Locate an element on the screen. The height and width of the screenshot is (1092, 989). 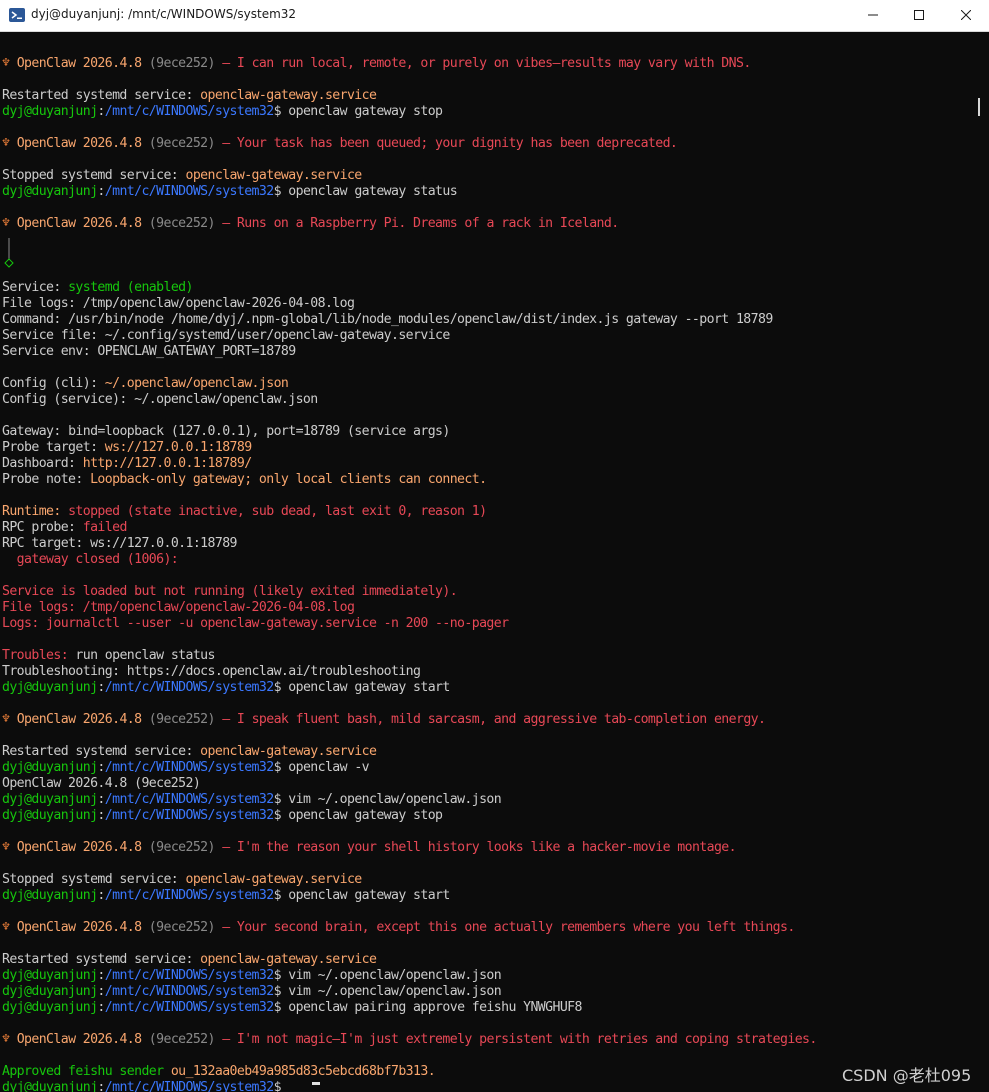
output-value: run openclaw status is located at coordinates (145, 655).